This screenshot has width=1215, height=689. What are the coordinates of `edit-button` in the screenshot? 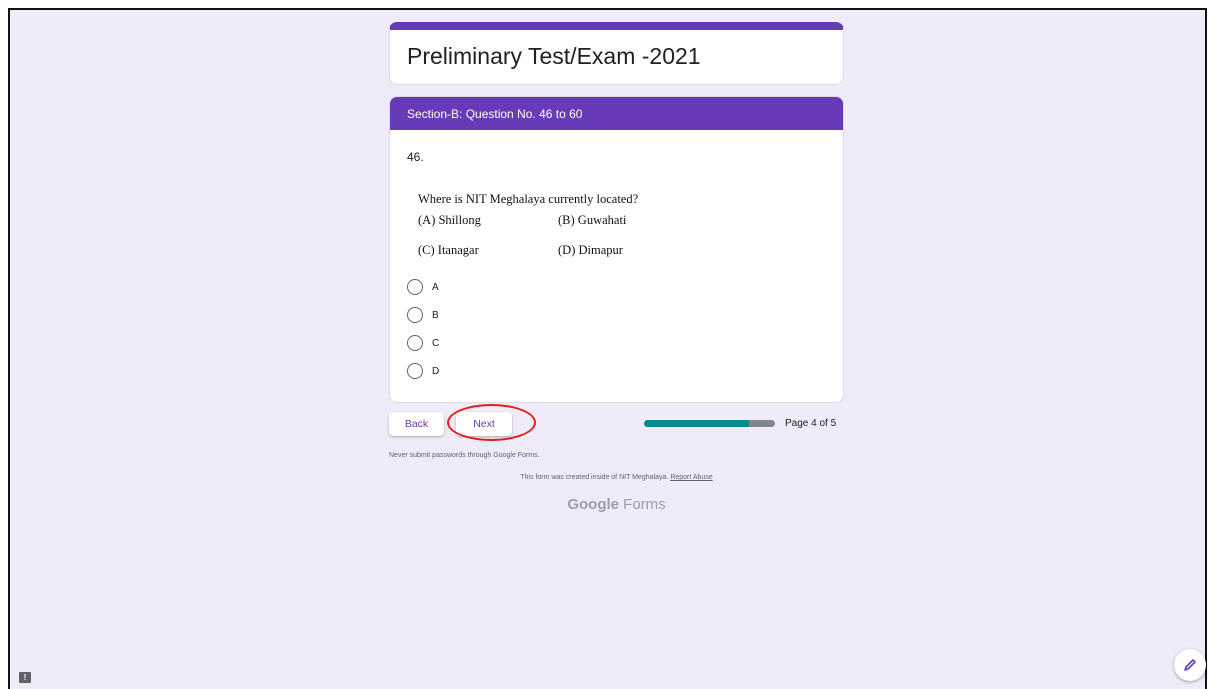 It's located at (1190, 665).